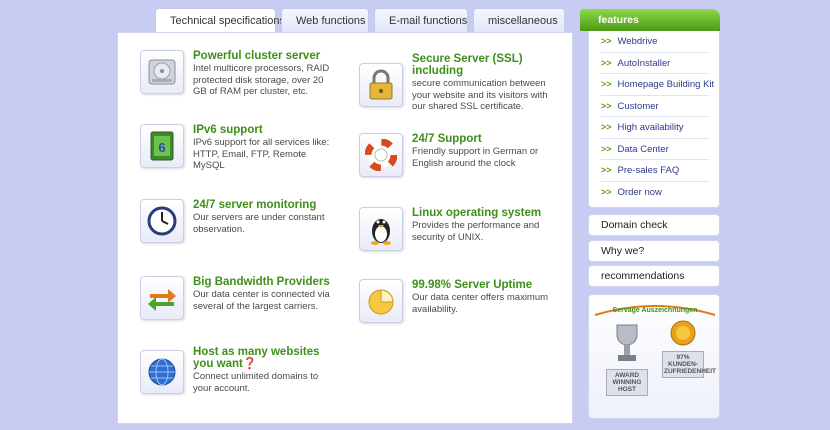 The width and height of the screenshot is (830, 430). I want to click on hard-drive-icon, so click(162, 72).